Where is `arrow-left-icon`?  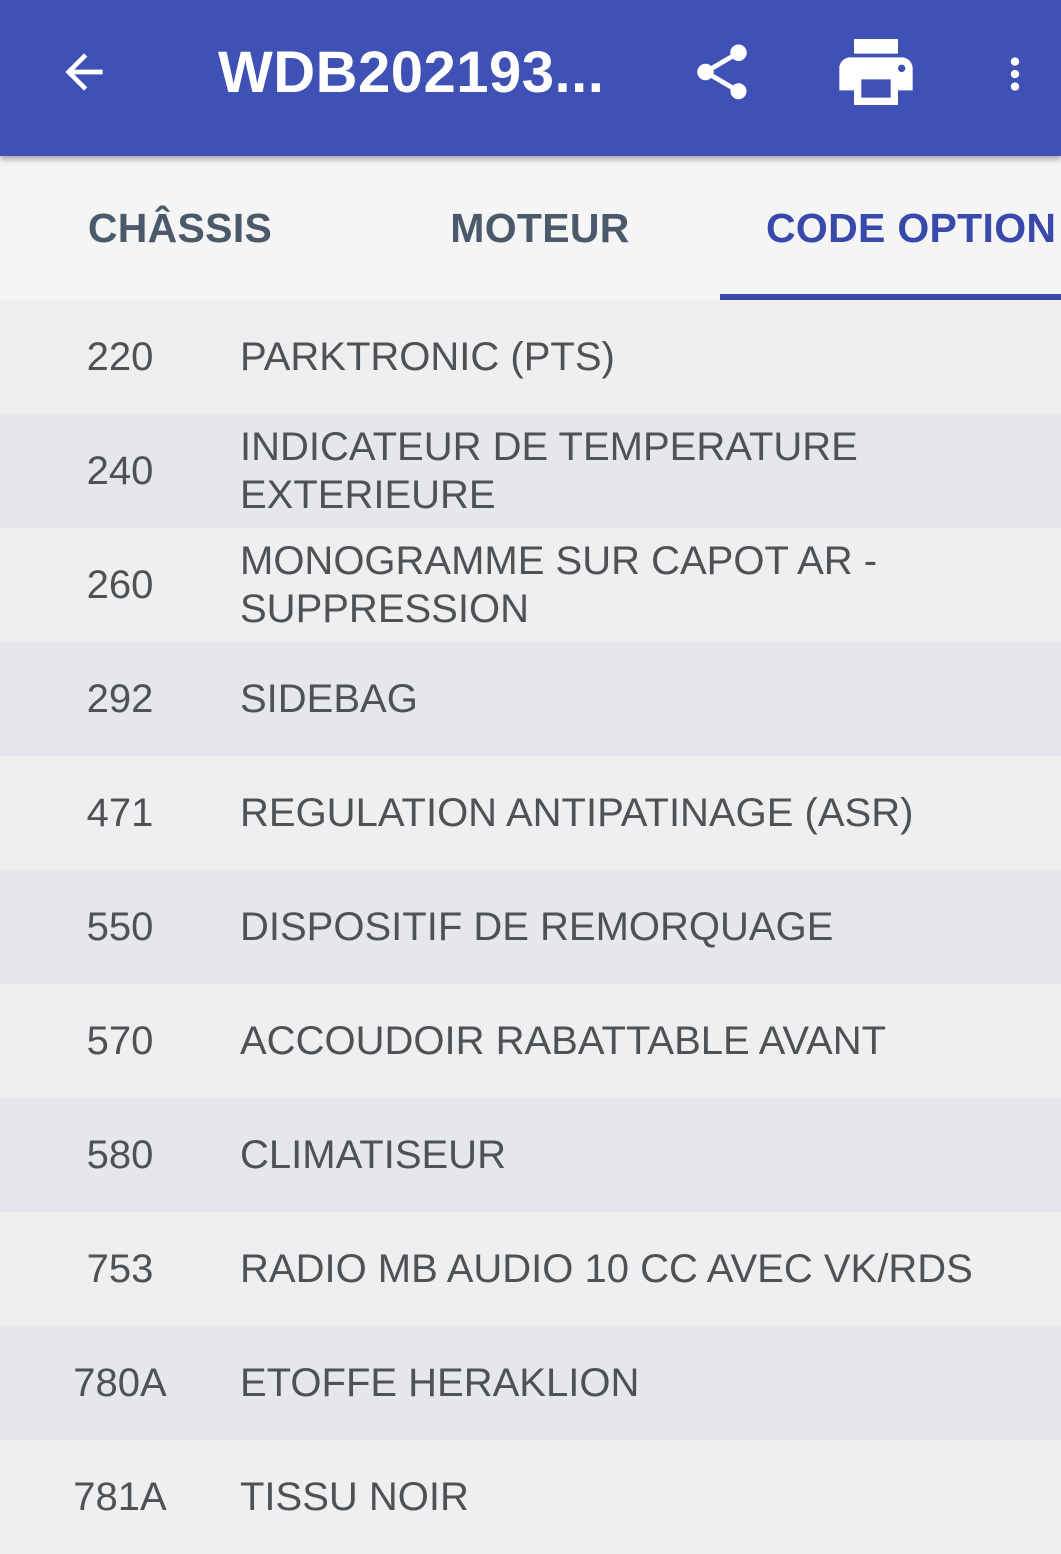 arrow-left-icon is located at coordinates (84, 72).